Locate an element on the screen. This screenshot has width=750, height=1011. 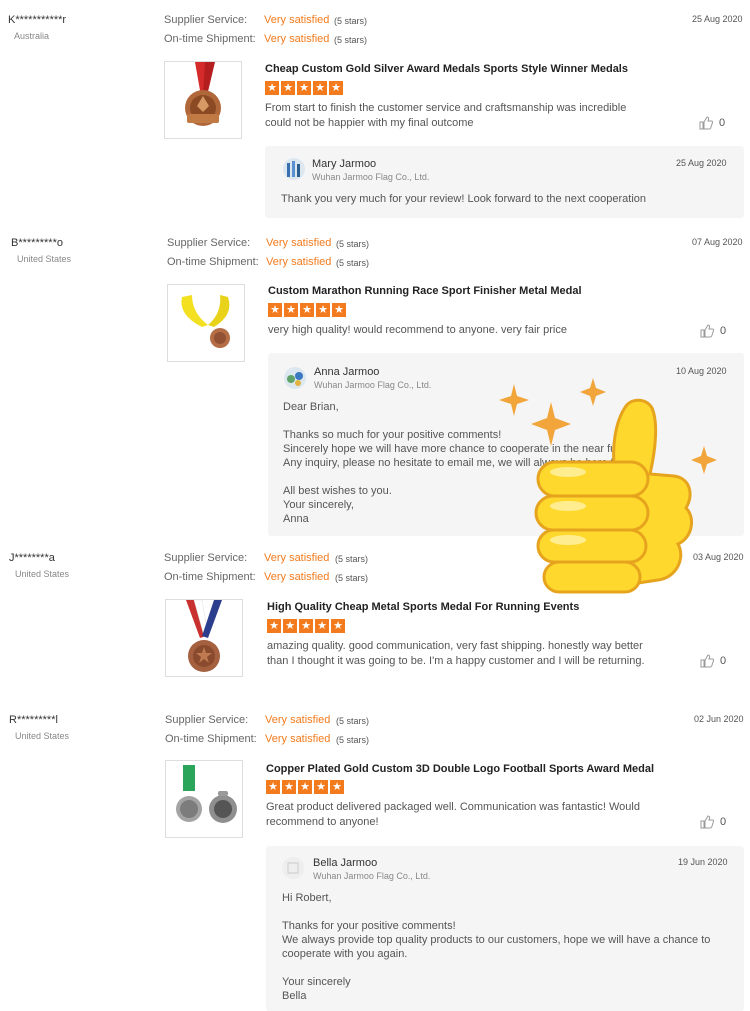
reply-author: Bella Jarmoo is located at coordinates (345, 863).